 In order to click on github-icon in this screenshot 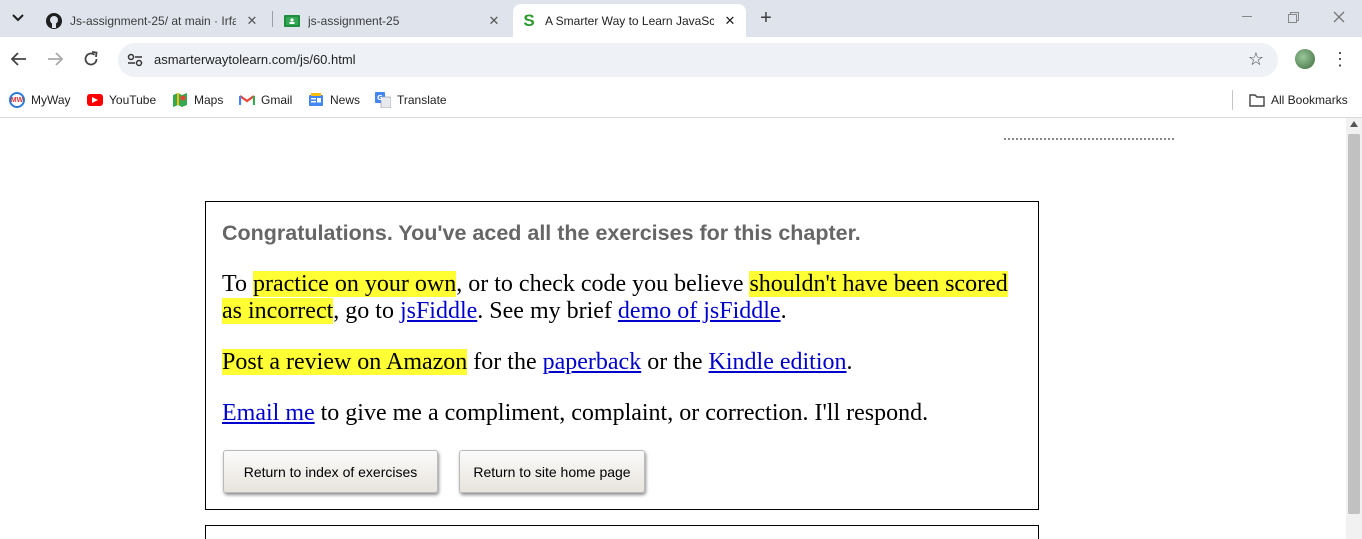, I will do `click(54, 20)`.